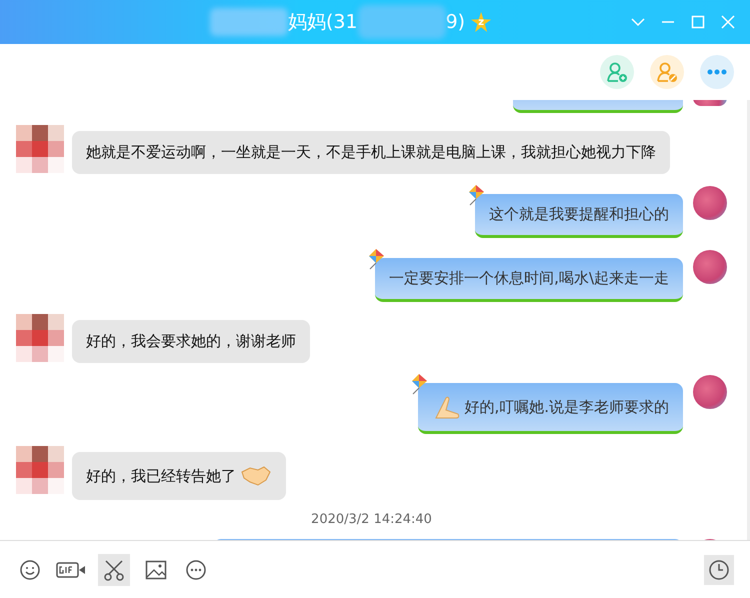 The height and width of the screenshot is (598, 750). I want to click on maximize-icon, so click(698, 22).